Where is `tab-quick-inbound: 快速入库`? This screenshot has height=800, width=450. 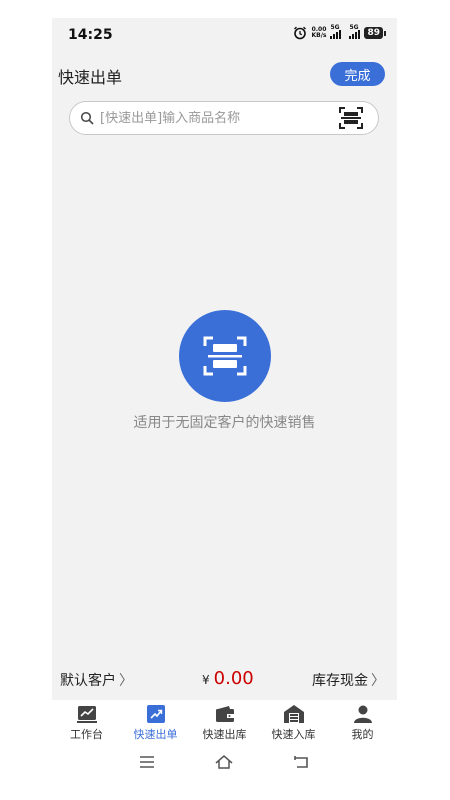
tab-quick-inbound: 快速入库 is located at coordinates (293, 721).